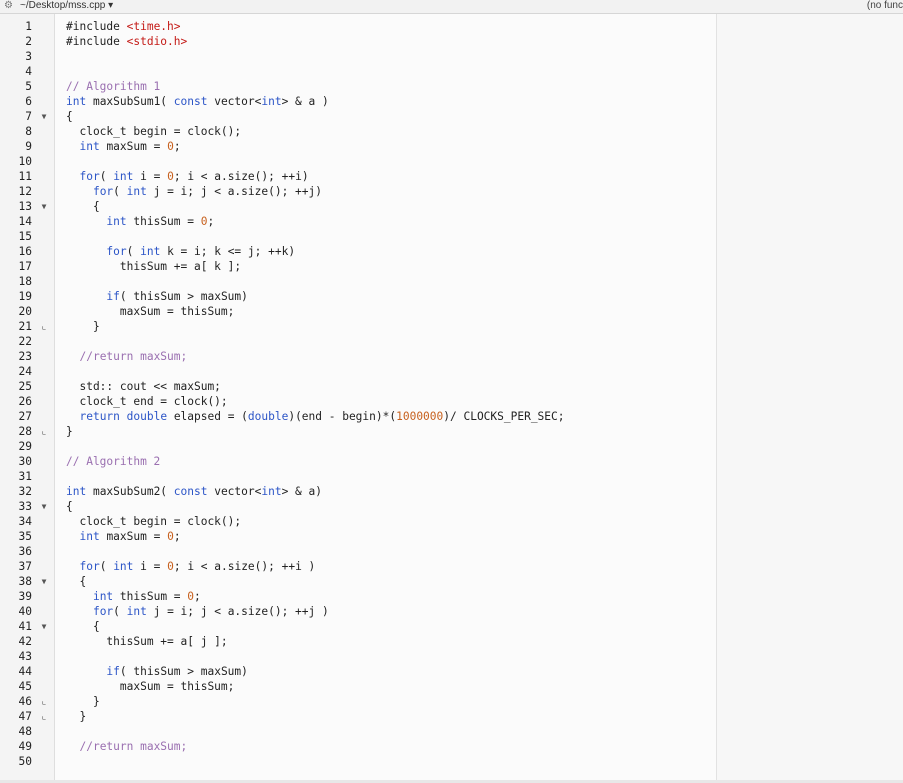  I want to click on code-line: 2 #include <stdio.h>, so click(451, 41).